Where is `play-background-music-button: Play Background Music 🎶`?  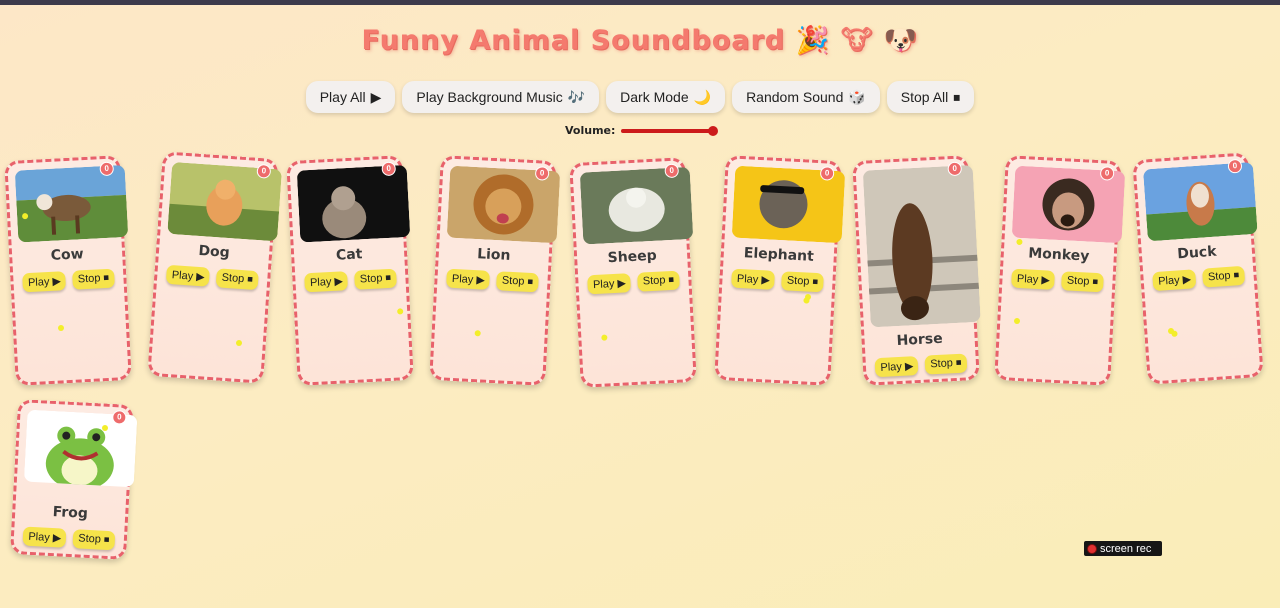 play-background-music-button: Play Background Music 🎶 is located at coordinates (501, 97).